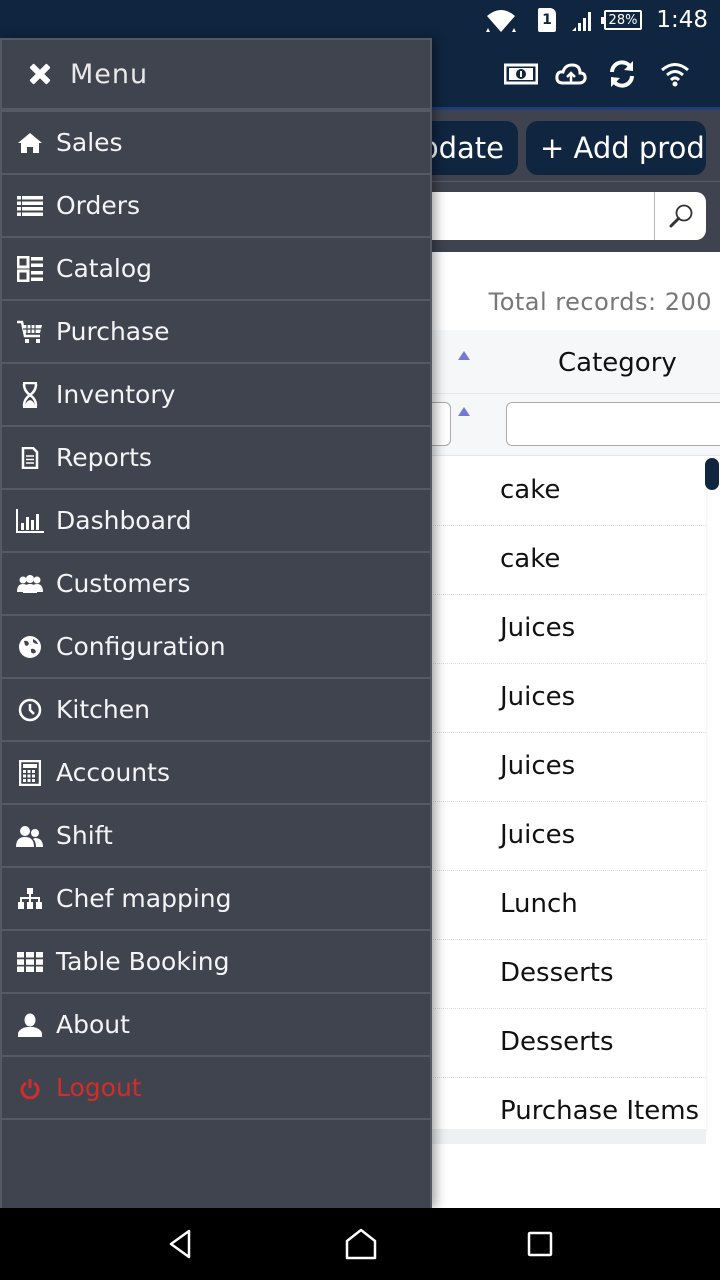 This screenshot has width=720, height=1280. What do you see at coordinates (501, 20) in the screenshot?
I see `wifi-signal-icon` at bounding box center [501, 20].